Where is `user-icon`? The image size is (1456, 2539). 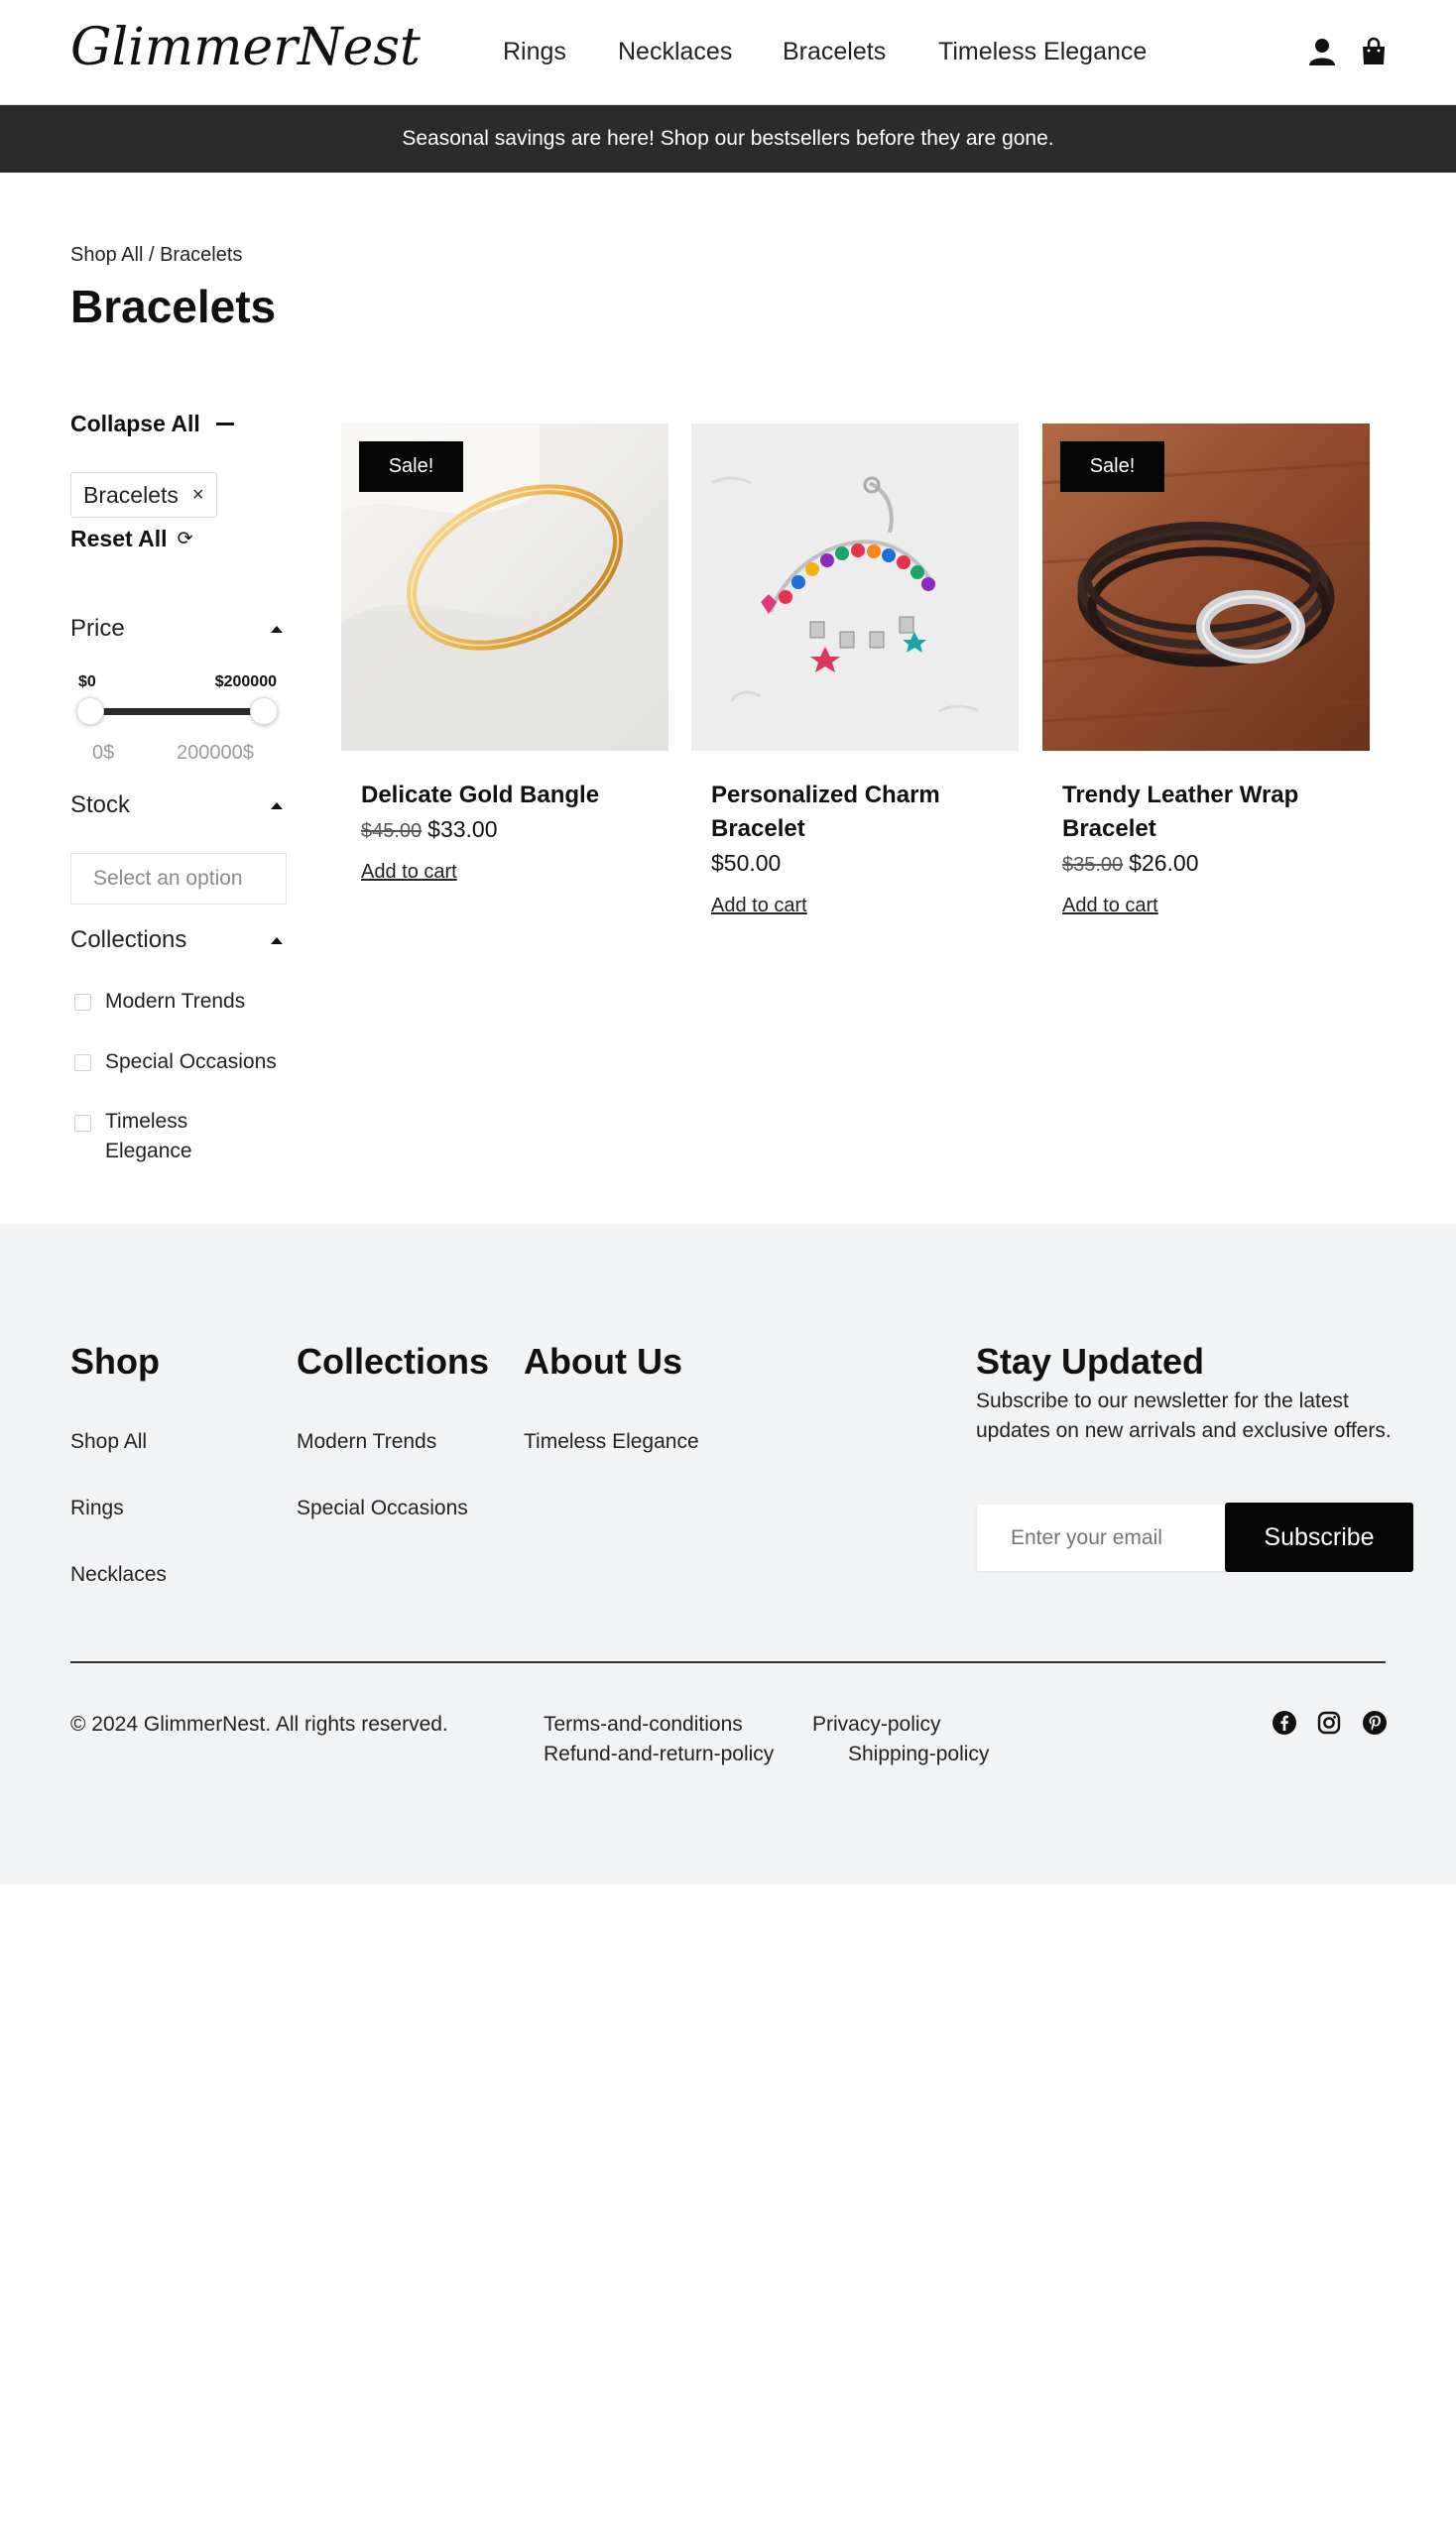 user-icon is located at coordinates (1322, 51).